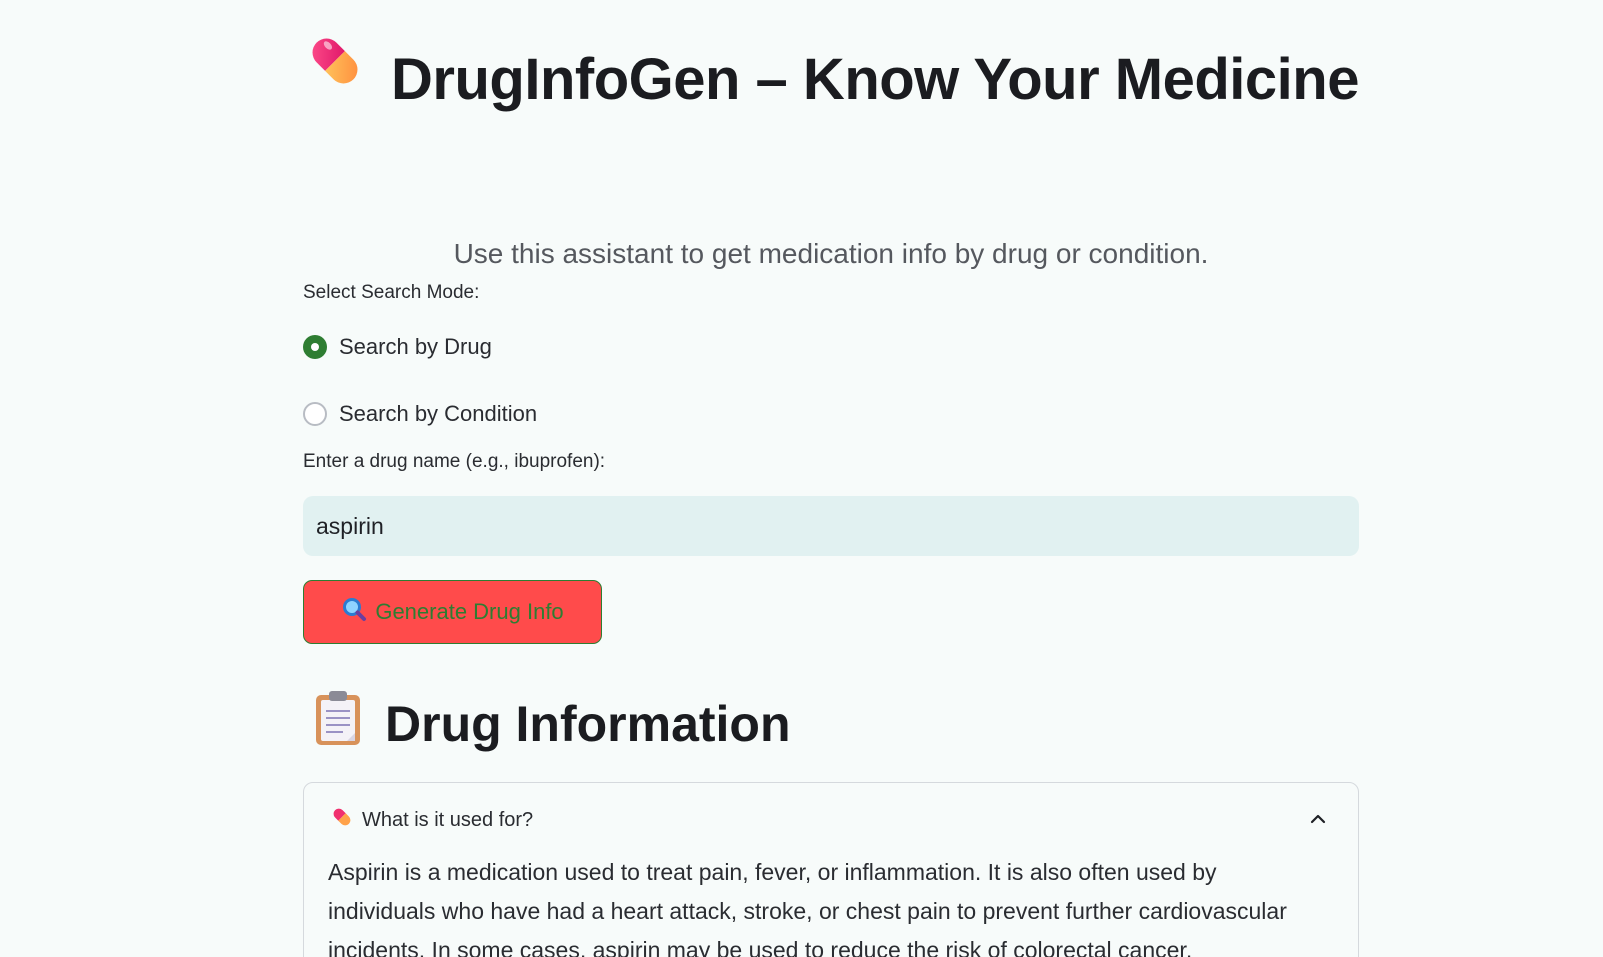 The width and height of the screenshot is (1603, 957). I want to click on generate-drug-info-button: Generate Drug Info, so click(452, 612).